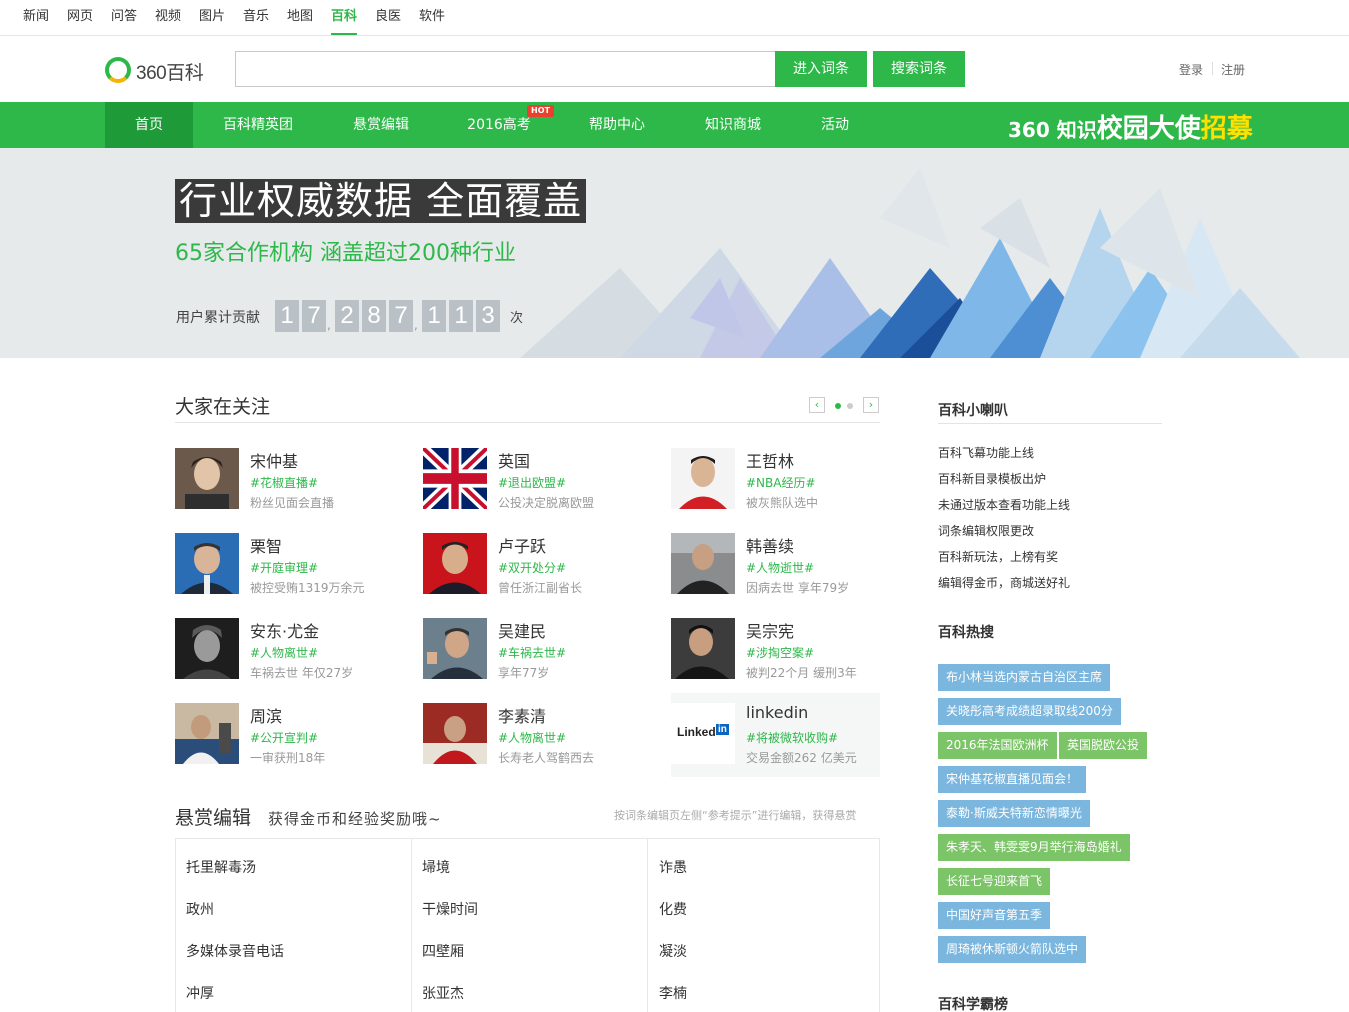 The width and height of the screenshot is (1349, 1012). What do you see at coordinates (200, 993) in the screenshot?
I see `bounty-entry: 冲厚` at bounding box center [200, 993].